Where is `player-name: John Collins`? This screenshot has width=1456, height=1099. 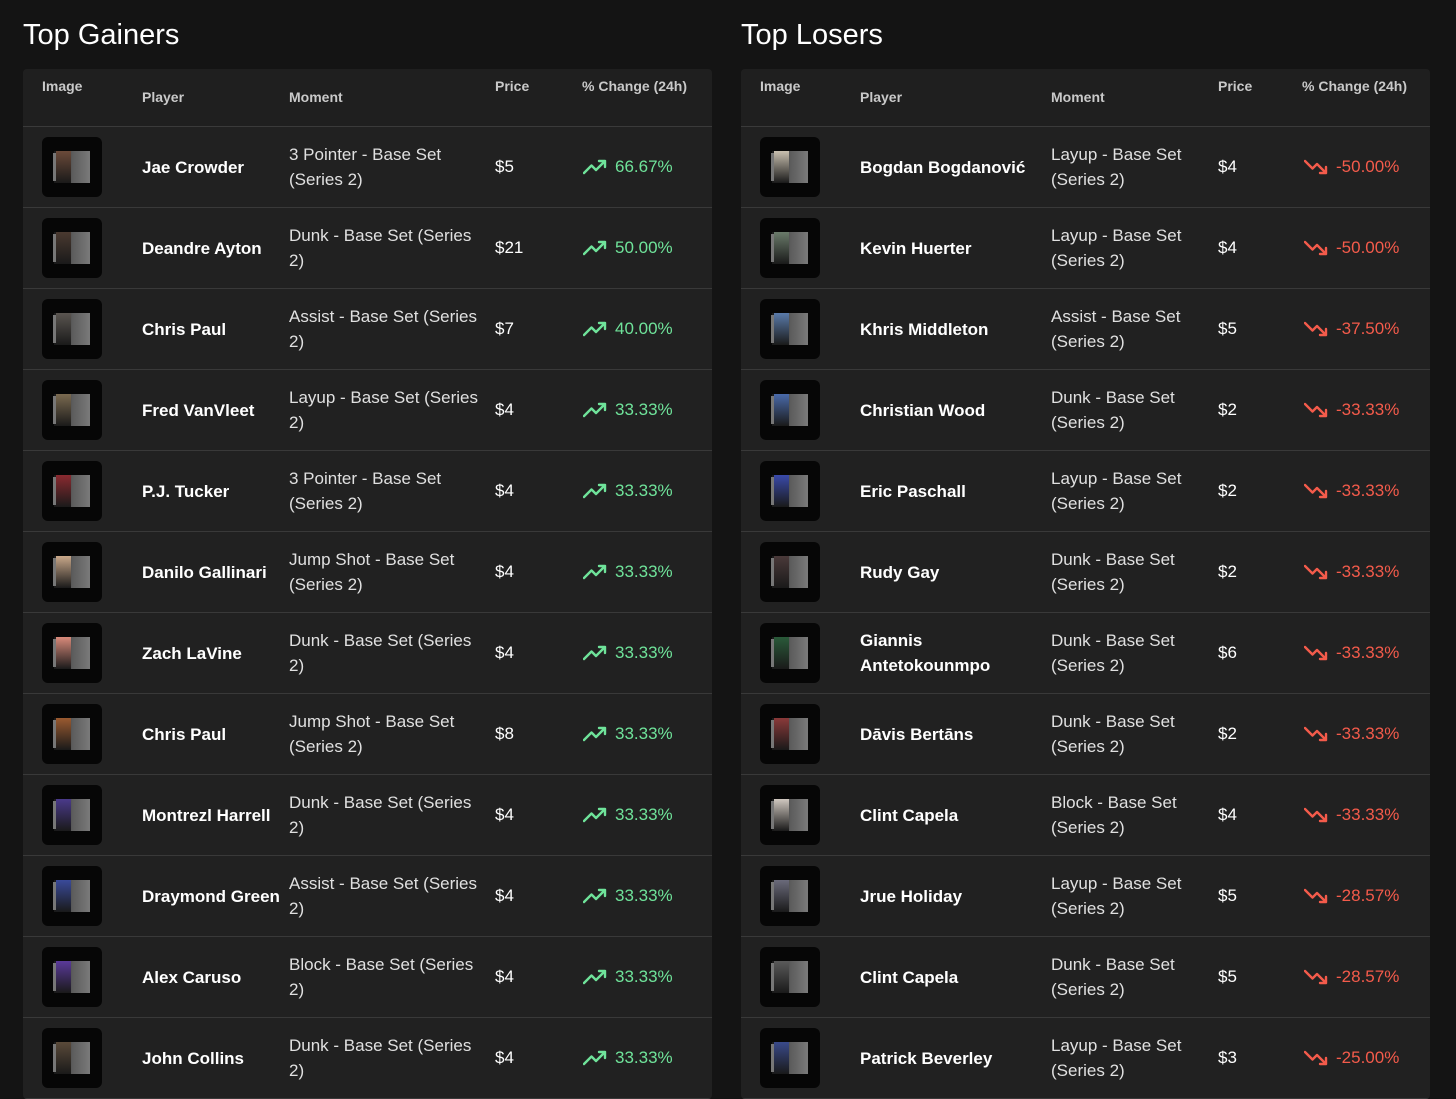 player-name: John Collins is located at coordinates (212, 1058).